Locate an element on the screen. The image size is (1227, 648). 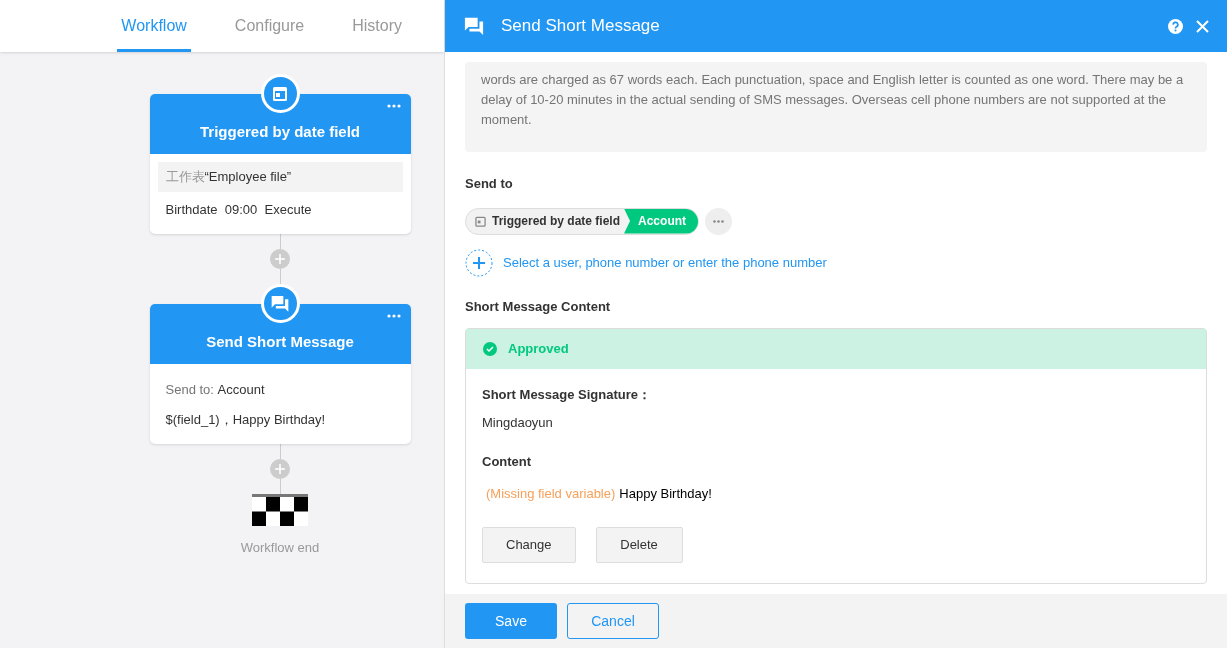
signature-text: Mingdaoyun is located at coordinates (518, 422).